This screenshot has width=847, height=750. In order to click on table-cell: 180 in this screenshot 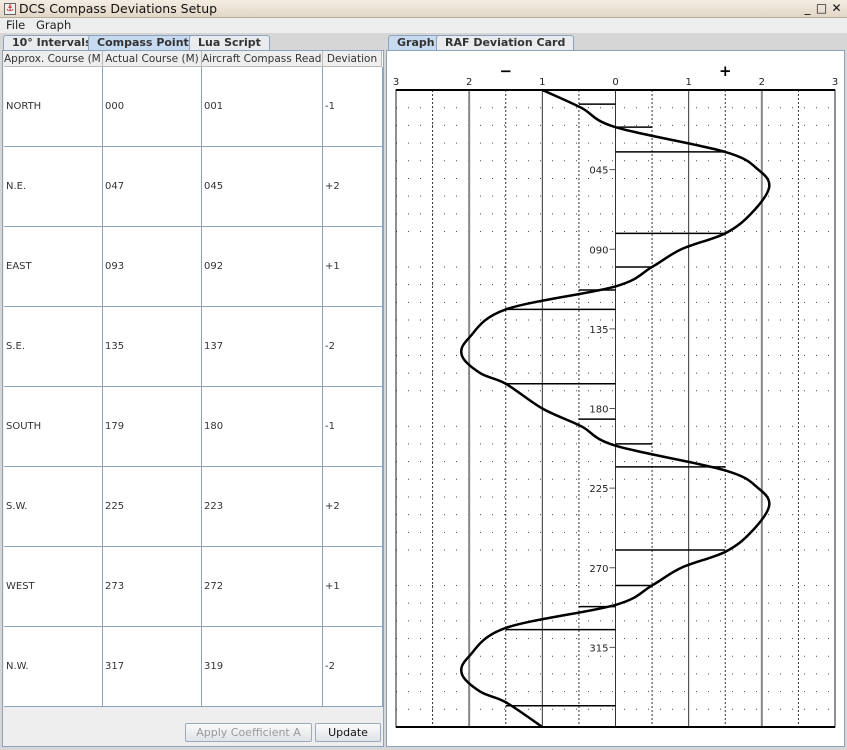, I will do `click(262, 427)`.